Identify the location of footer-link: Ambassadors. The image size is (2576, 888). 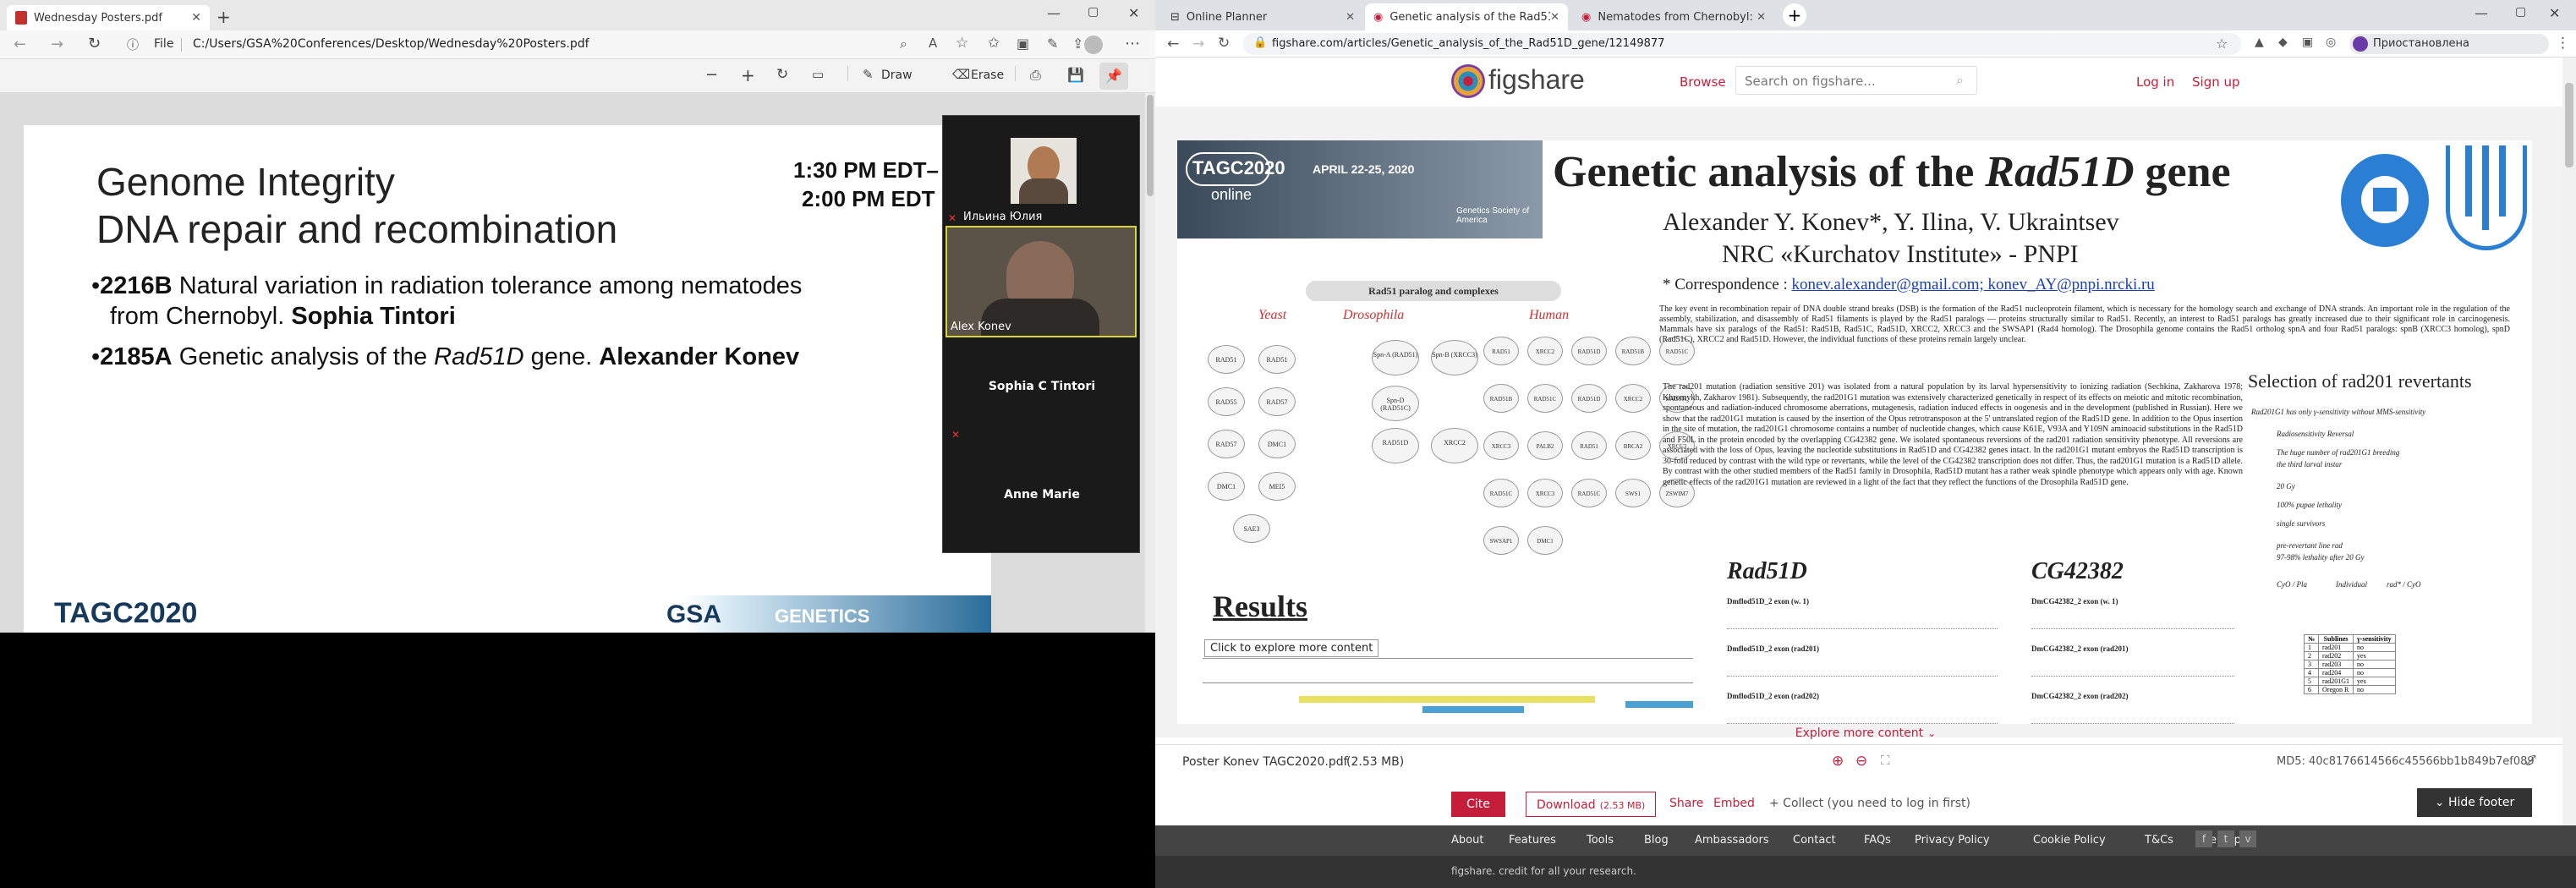
(1732, 840).